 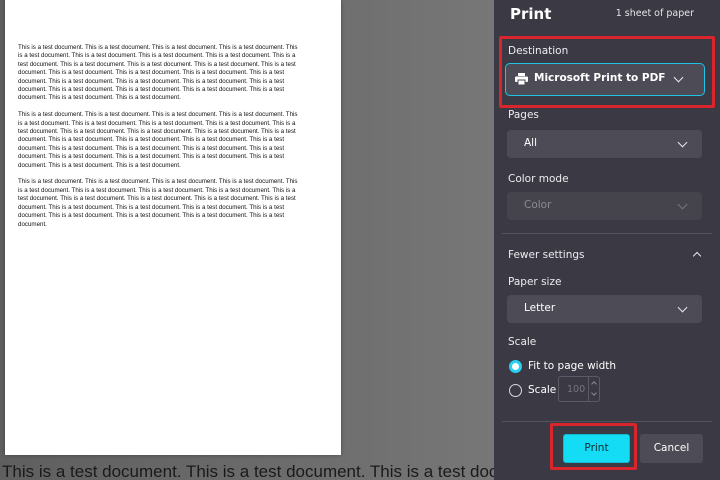 What do you see at coordinates (531, 143) in the screenshot?
I see `pages-value: All` at bounding box center [531, 143].